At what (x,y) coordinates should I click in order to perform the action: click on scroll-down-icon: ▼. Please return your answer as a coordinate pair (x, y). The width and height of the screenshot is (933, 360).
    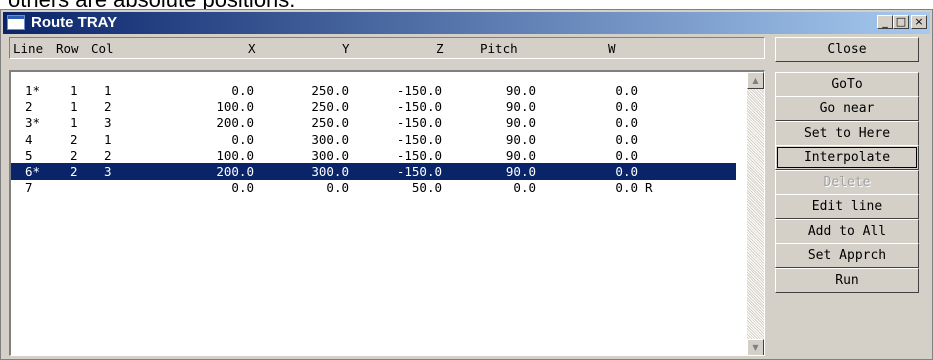
    Looking at the image, I should click on (755, 347).